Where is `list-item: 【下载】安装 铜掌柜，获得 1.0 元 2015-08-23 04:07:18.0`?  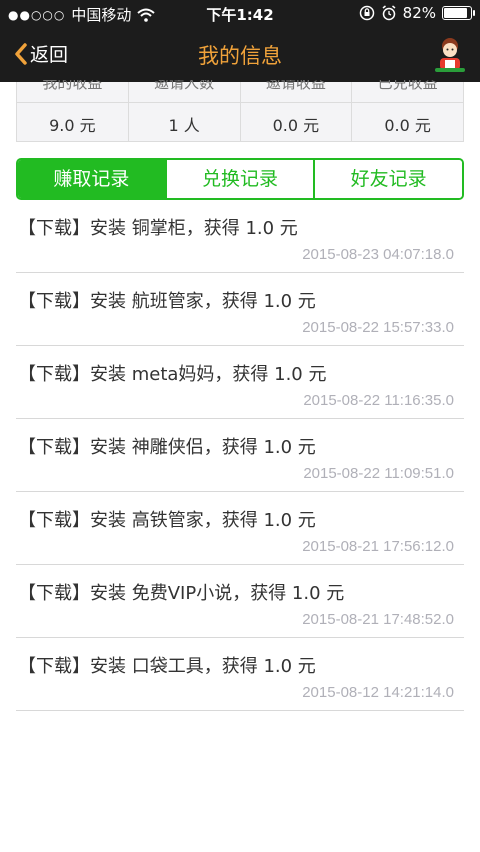 list-item: 【下载】安装 铜掌柜，获得 1.0 元 2015-08-23 04:07:18.0 is located at coordinates (240, 236).